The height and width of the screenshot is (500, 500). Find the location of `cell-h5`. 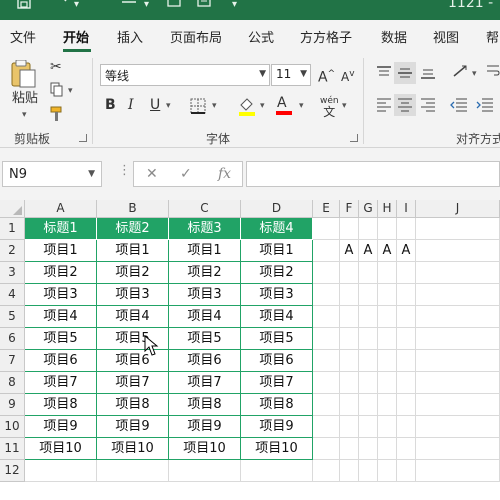

cell-h5 is located at coordinates (387, 317).